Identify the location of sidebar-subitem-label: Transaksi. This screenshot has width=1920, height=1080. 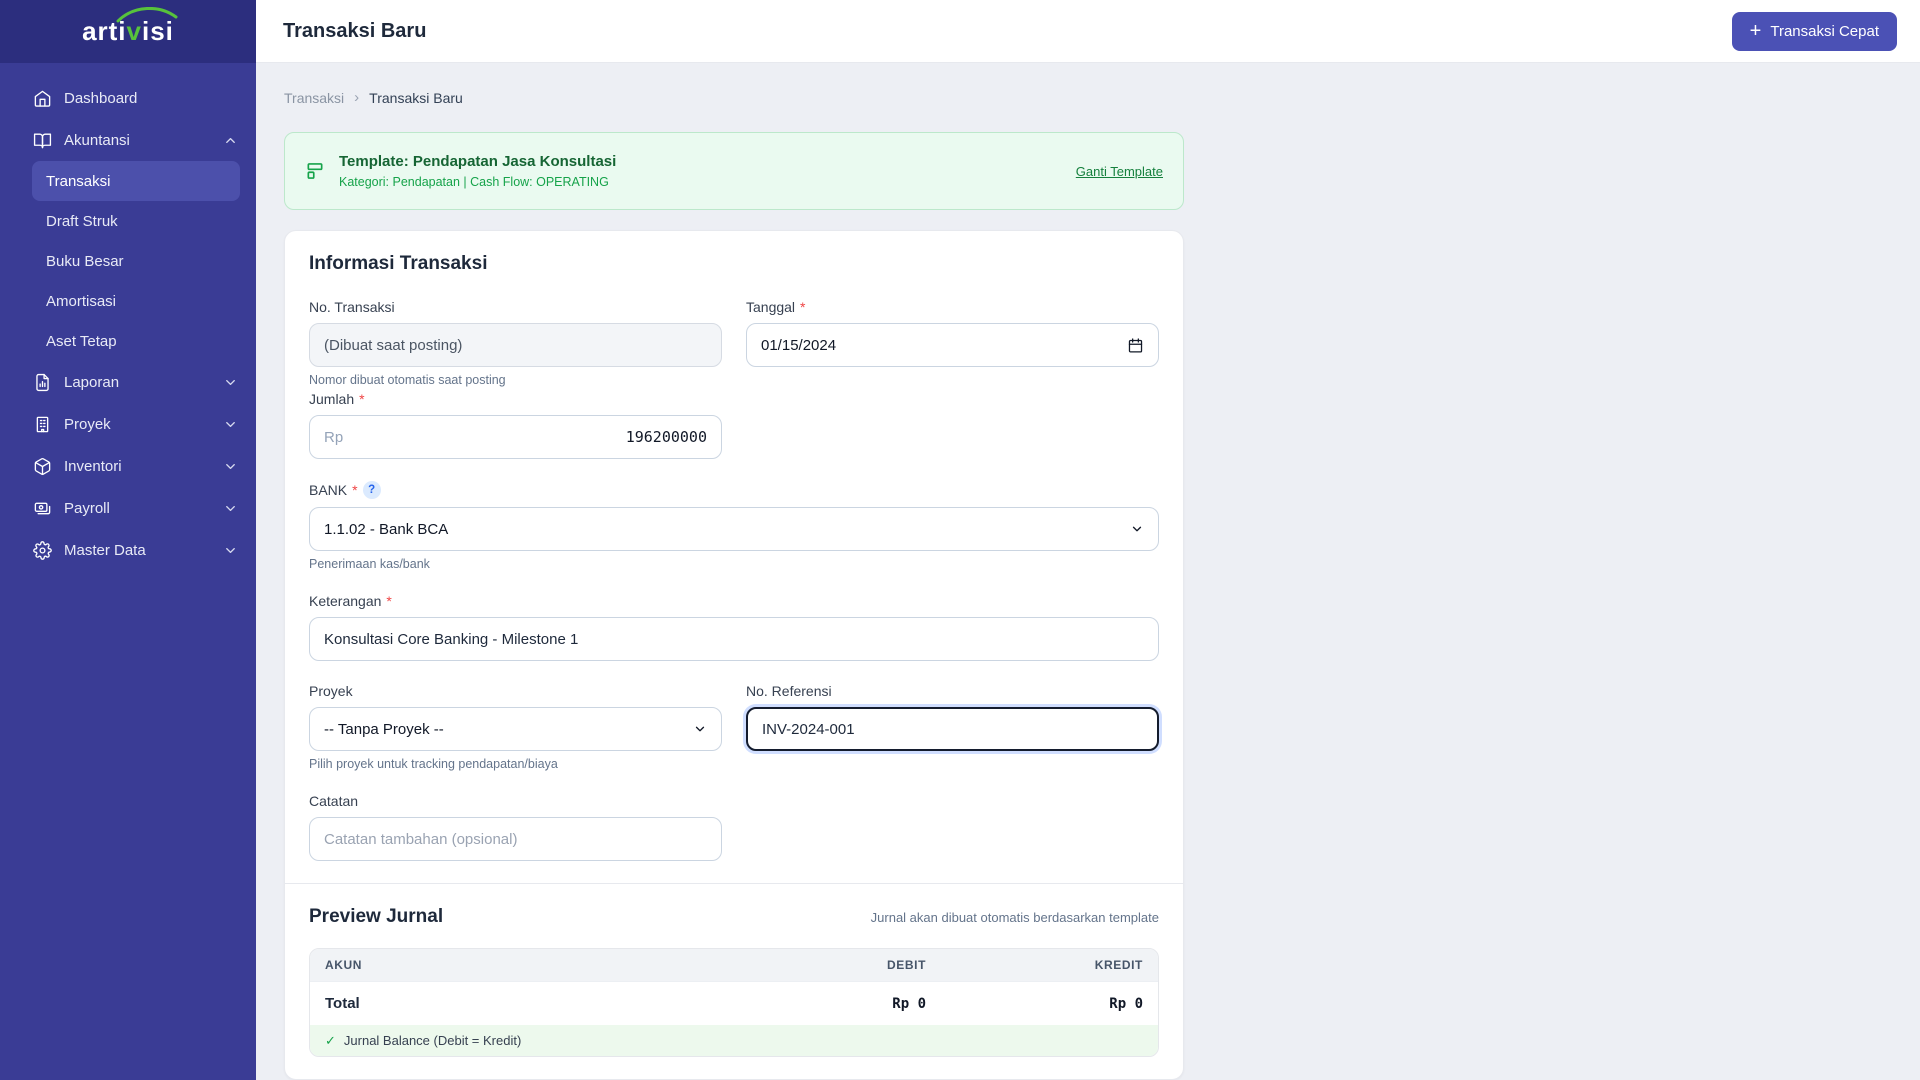
(78, 181).